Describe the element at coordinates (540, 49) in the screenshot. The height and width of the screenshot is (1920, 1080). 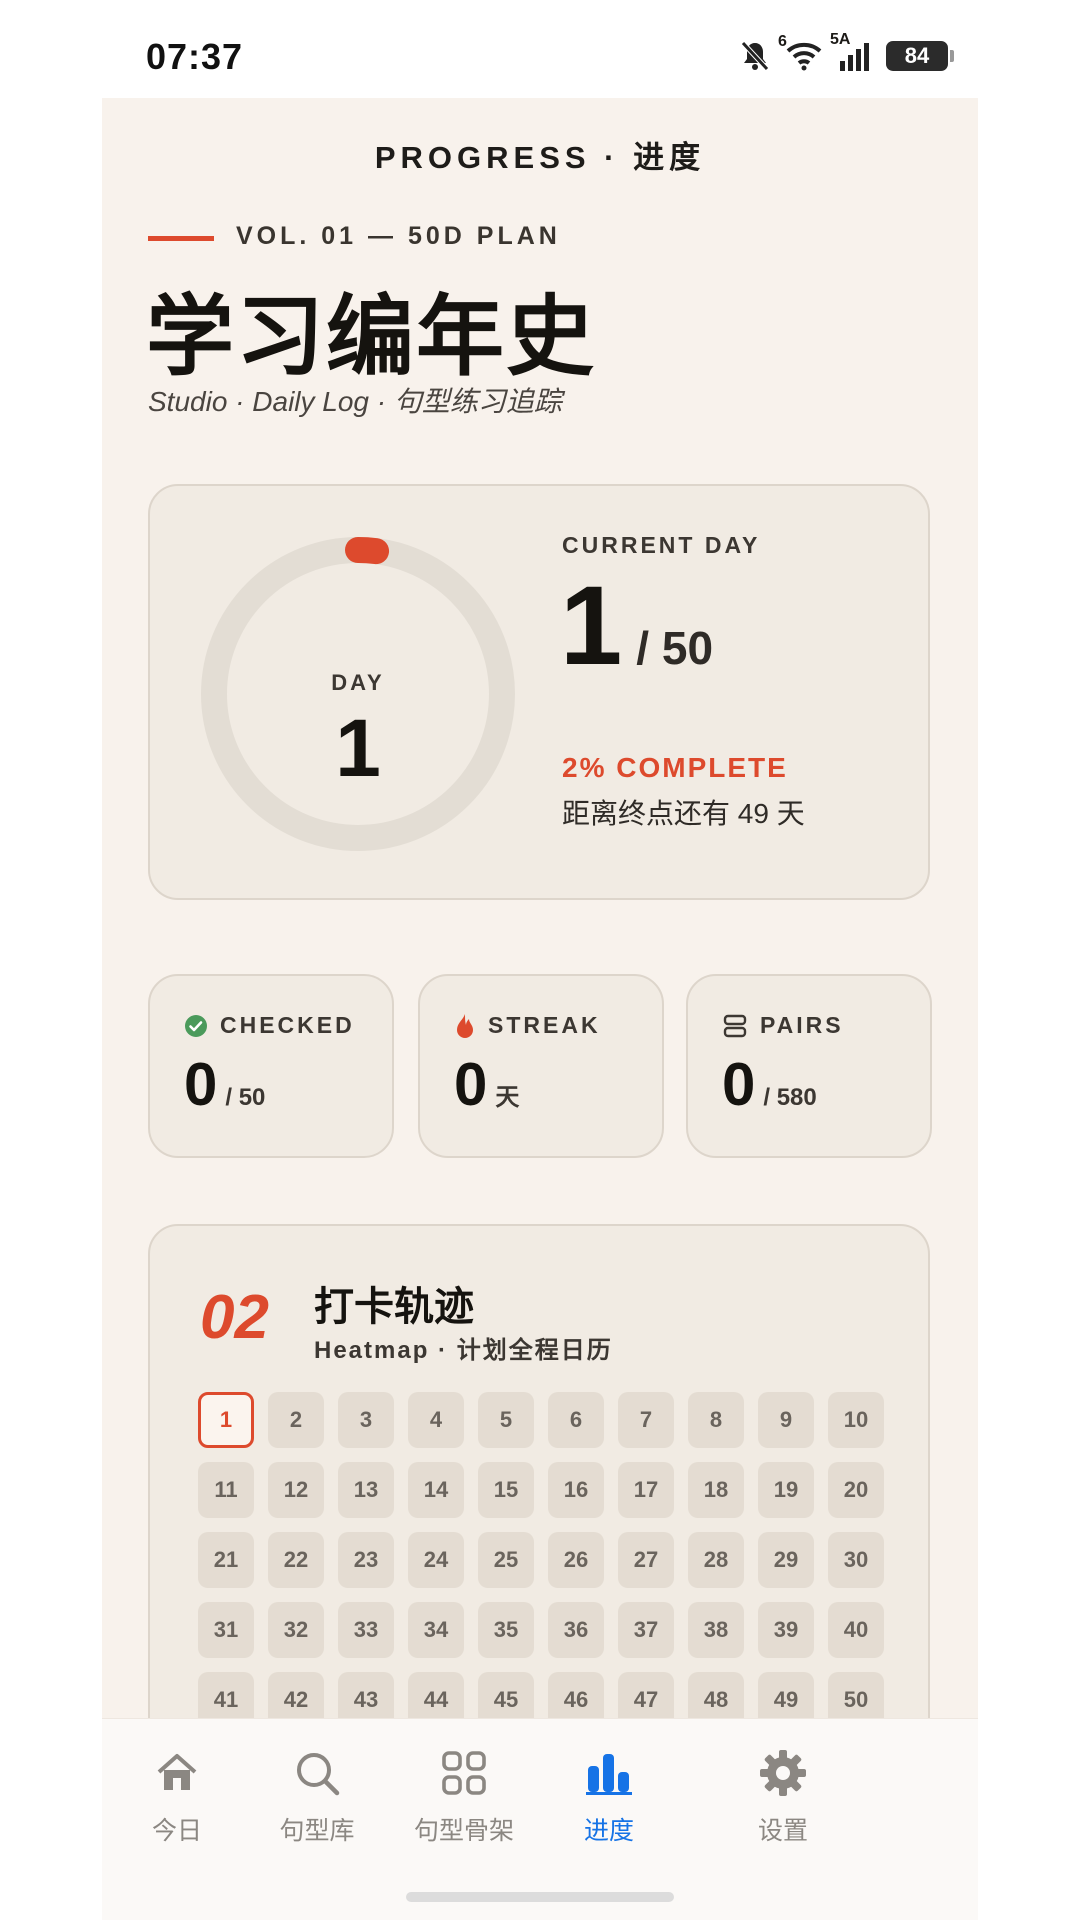
I see `status-bar: 07:37 6 5A 84` at that location.